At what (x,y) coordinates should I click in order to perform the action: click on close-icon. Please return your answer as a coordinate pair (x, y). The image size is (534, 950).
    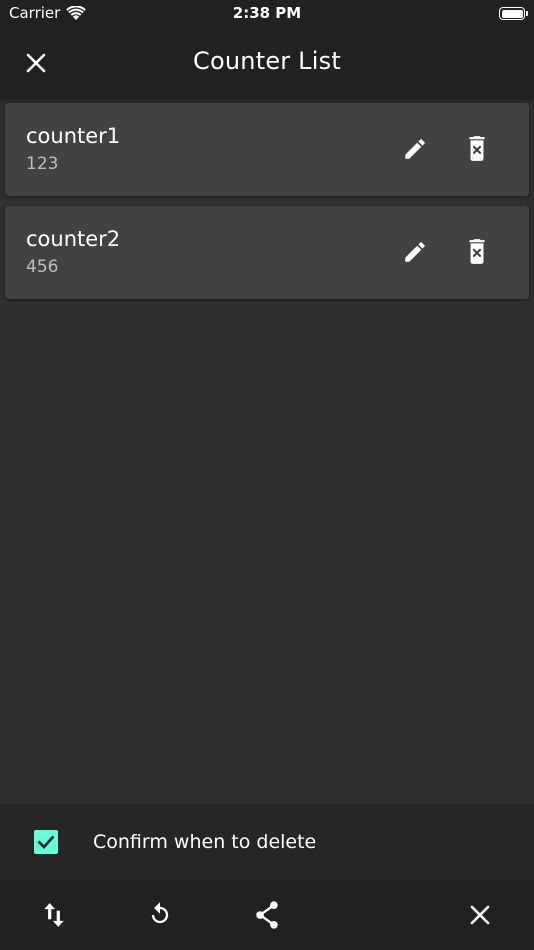
    Looking at the image, I should click on (480, 915).